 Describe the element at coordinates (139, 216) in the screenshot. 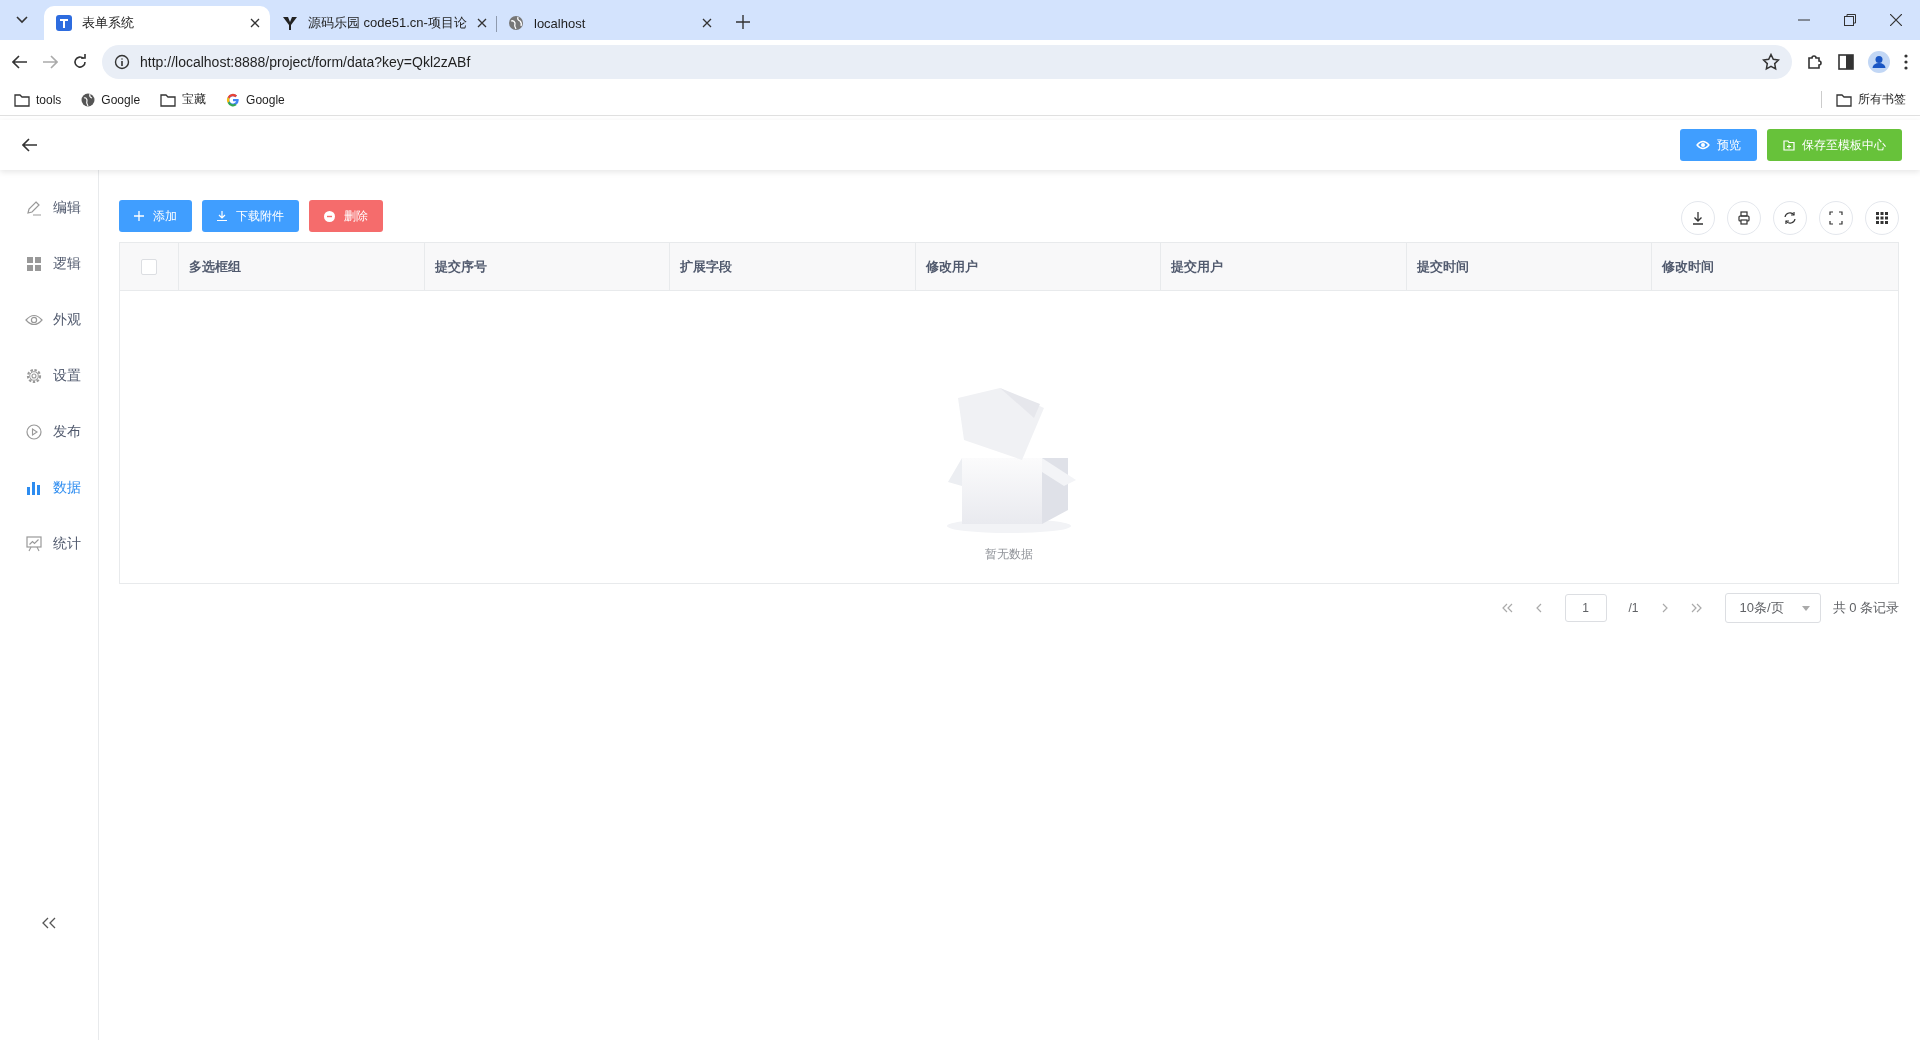

I see `plus-icon` at that location.